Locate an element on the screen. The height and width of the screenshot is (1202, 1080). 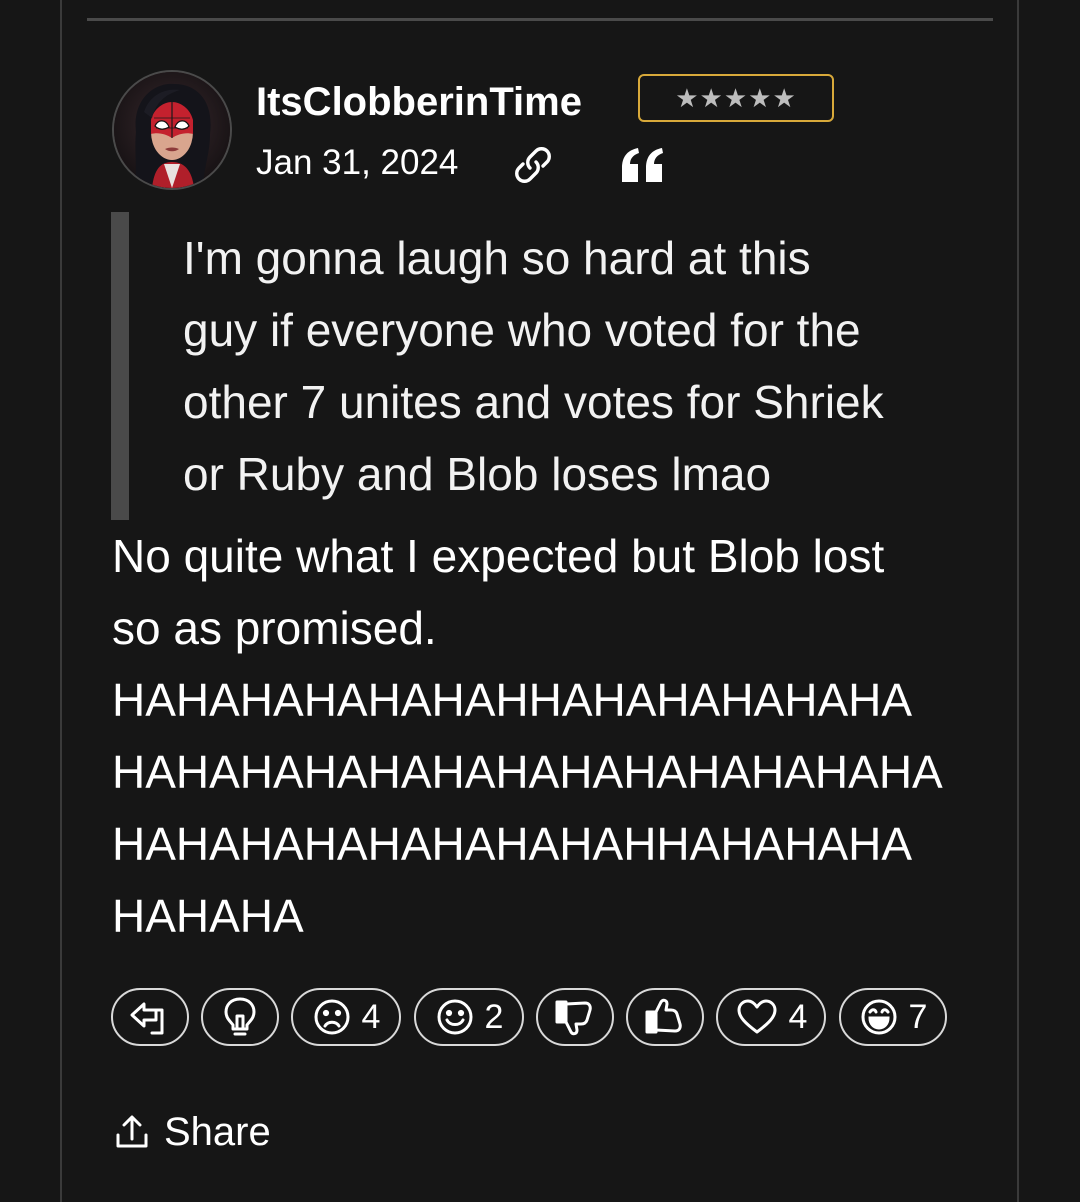
reply-button is located at coordinates (150, 1017).